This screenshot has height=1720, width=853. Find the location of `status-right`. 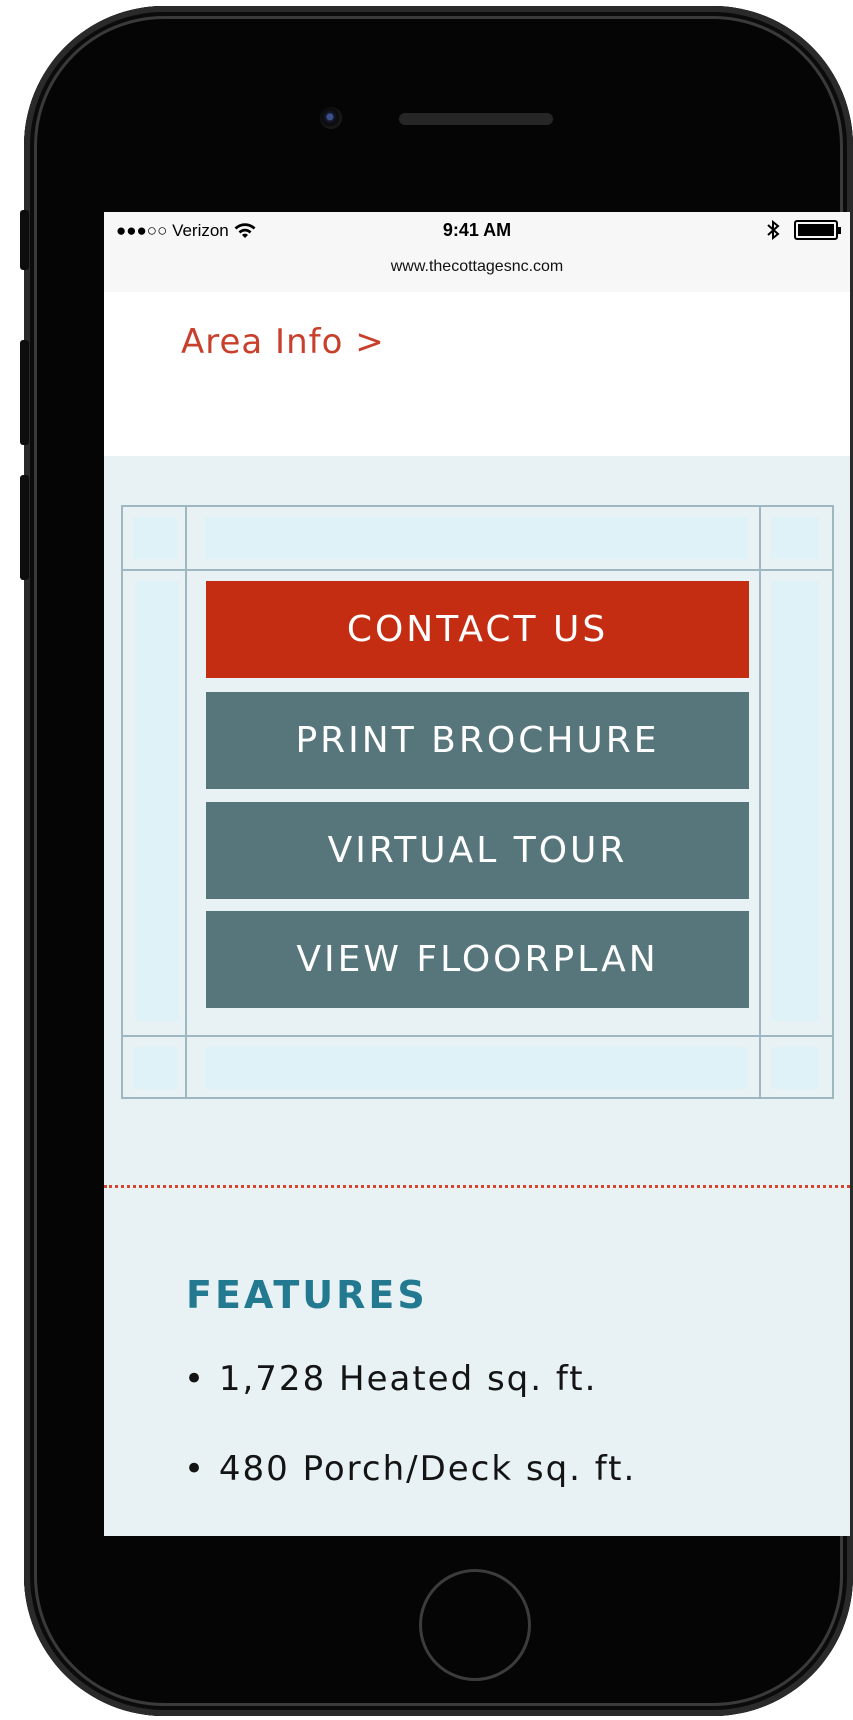

status-right is located at coordinates (803, 230).